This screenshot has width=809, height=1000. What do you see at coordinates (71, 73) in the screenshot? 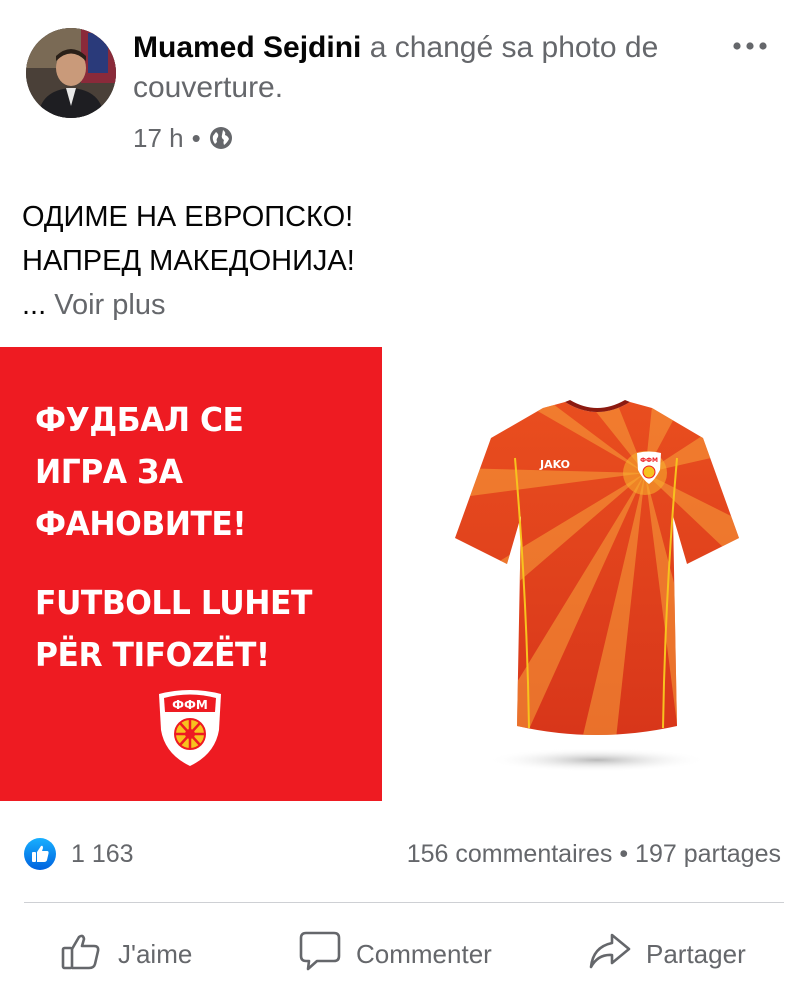
I see `avatar` at bounding box center [71, 73].